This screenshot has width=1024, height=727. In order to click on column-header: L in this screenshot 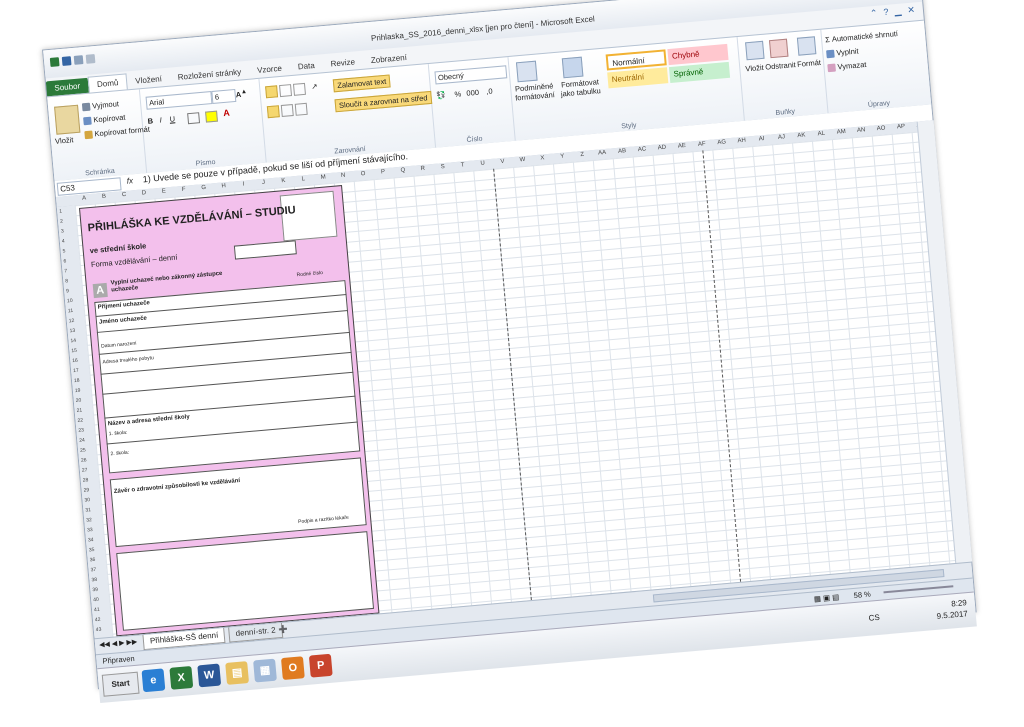, I will do `click(303, 180)`.